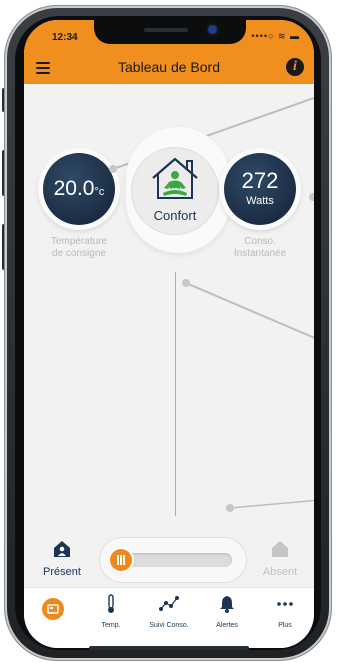  What do you see at coordinates (62, 559) in the screenshot?
I see `present-button: Présent` at bounding box center [62, 559].